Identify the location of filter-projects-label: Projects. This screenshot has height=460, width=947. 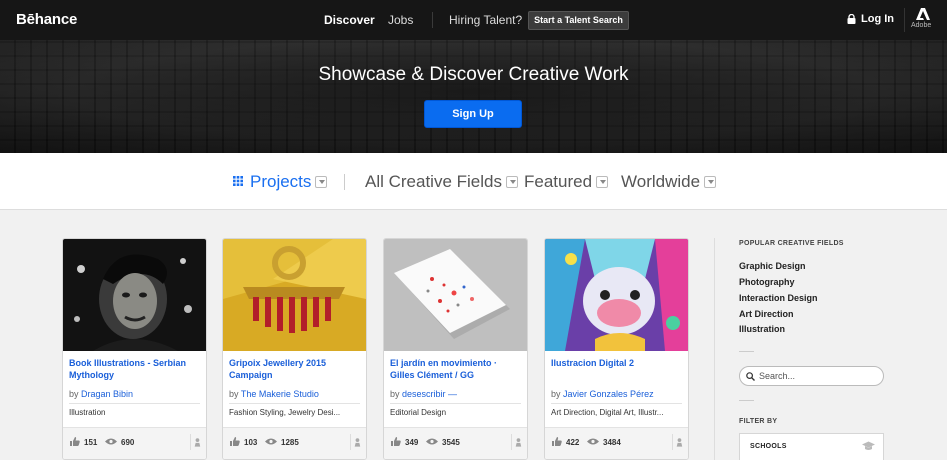
(281, 181).